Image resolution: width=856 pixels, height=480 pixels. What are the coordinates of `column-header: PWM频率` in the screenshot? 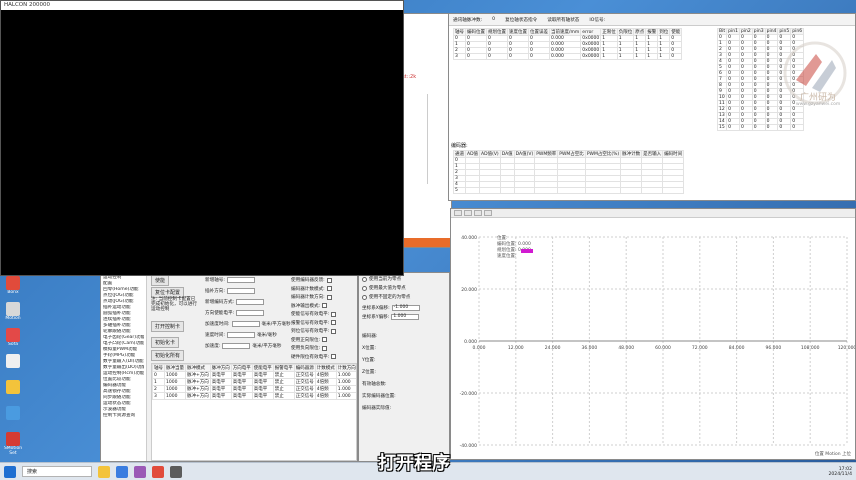 It's located at (546, 154).